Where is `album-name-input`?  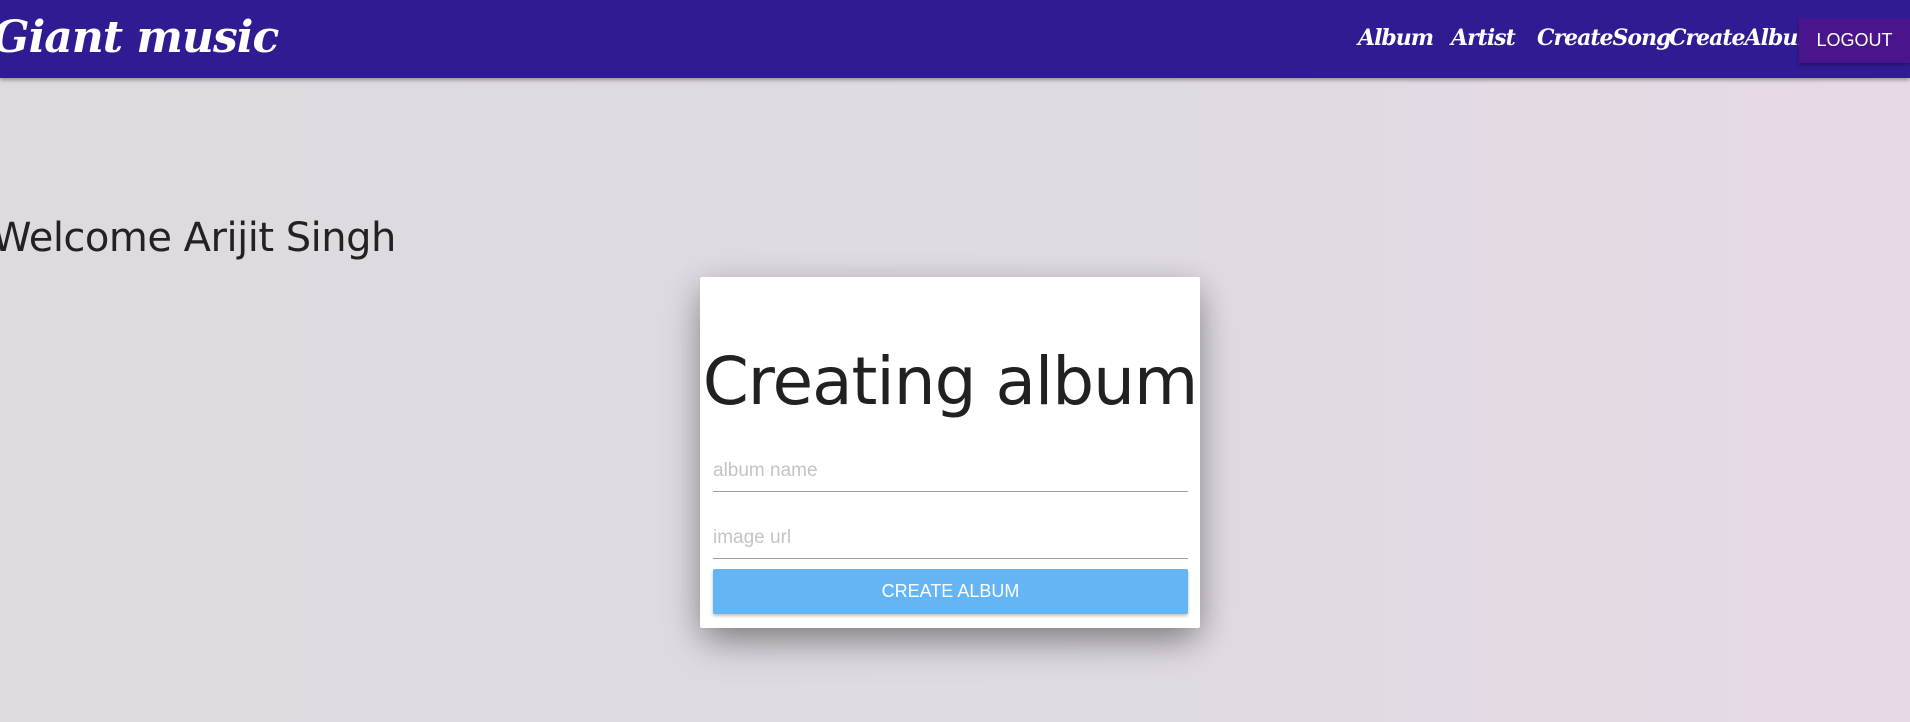
album-name-input is located at coordinates (950, 471).